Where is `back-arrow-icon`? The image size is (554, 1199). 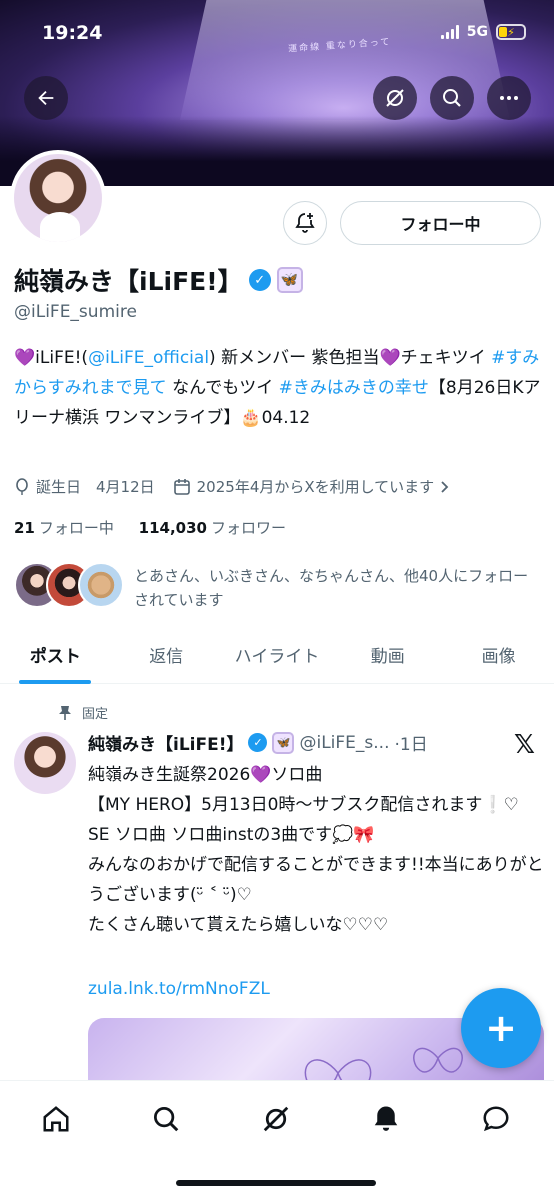 back-arrow-icon is located at coordinates (46, 98).